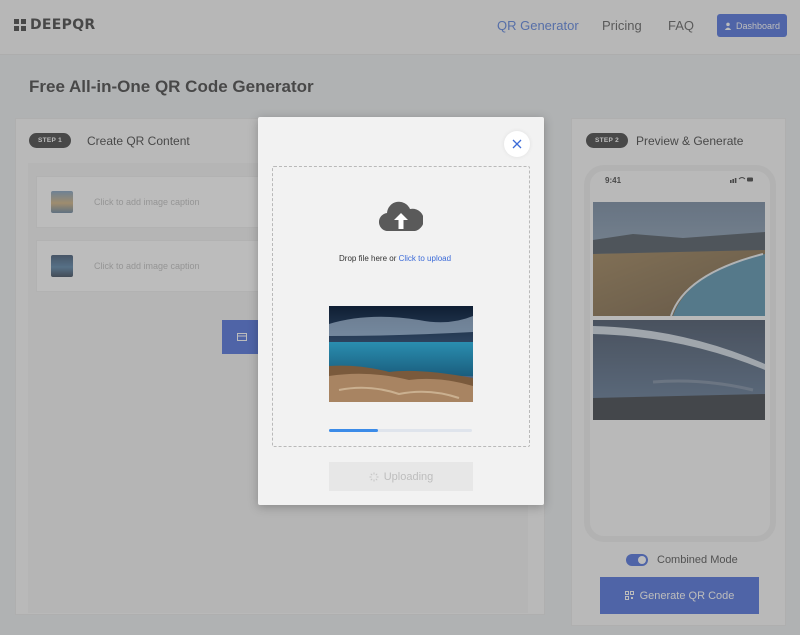  What do you see at coordinates (353, 430) in the screenshot?
I see `upload-progress-fill` at bounding box center [353, 430].